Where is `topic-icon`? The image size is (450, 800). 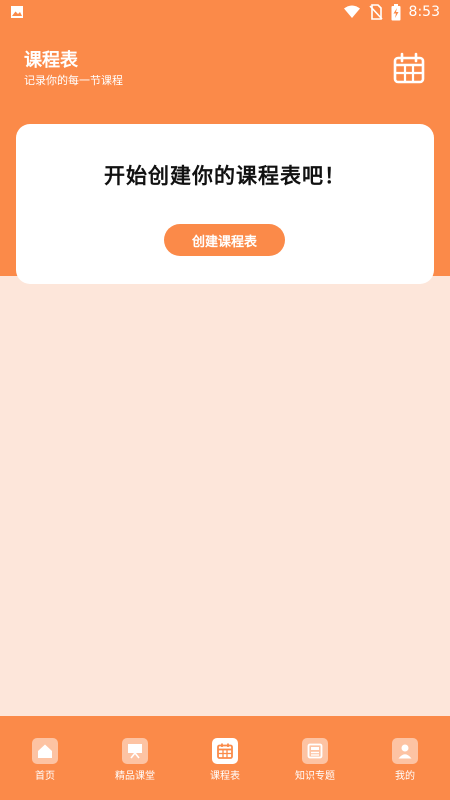 topic-icon is located at coordinates (315, 751).